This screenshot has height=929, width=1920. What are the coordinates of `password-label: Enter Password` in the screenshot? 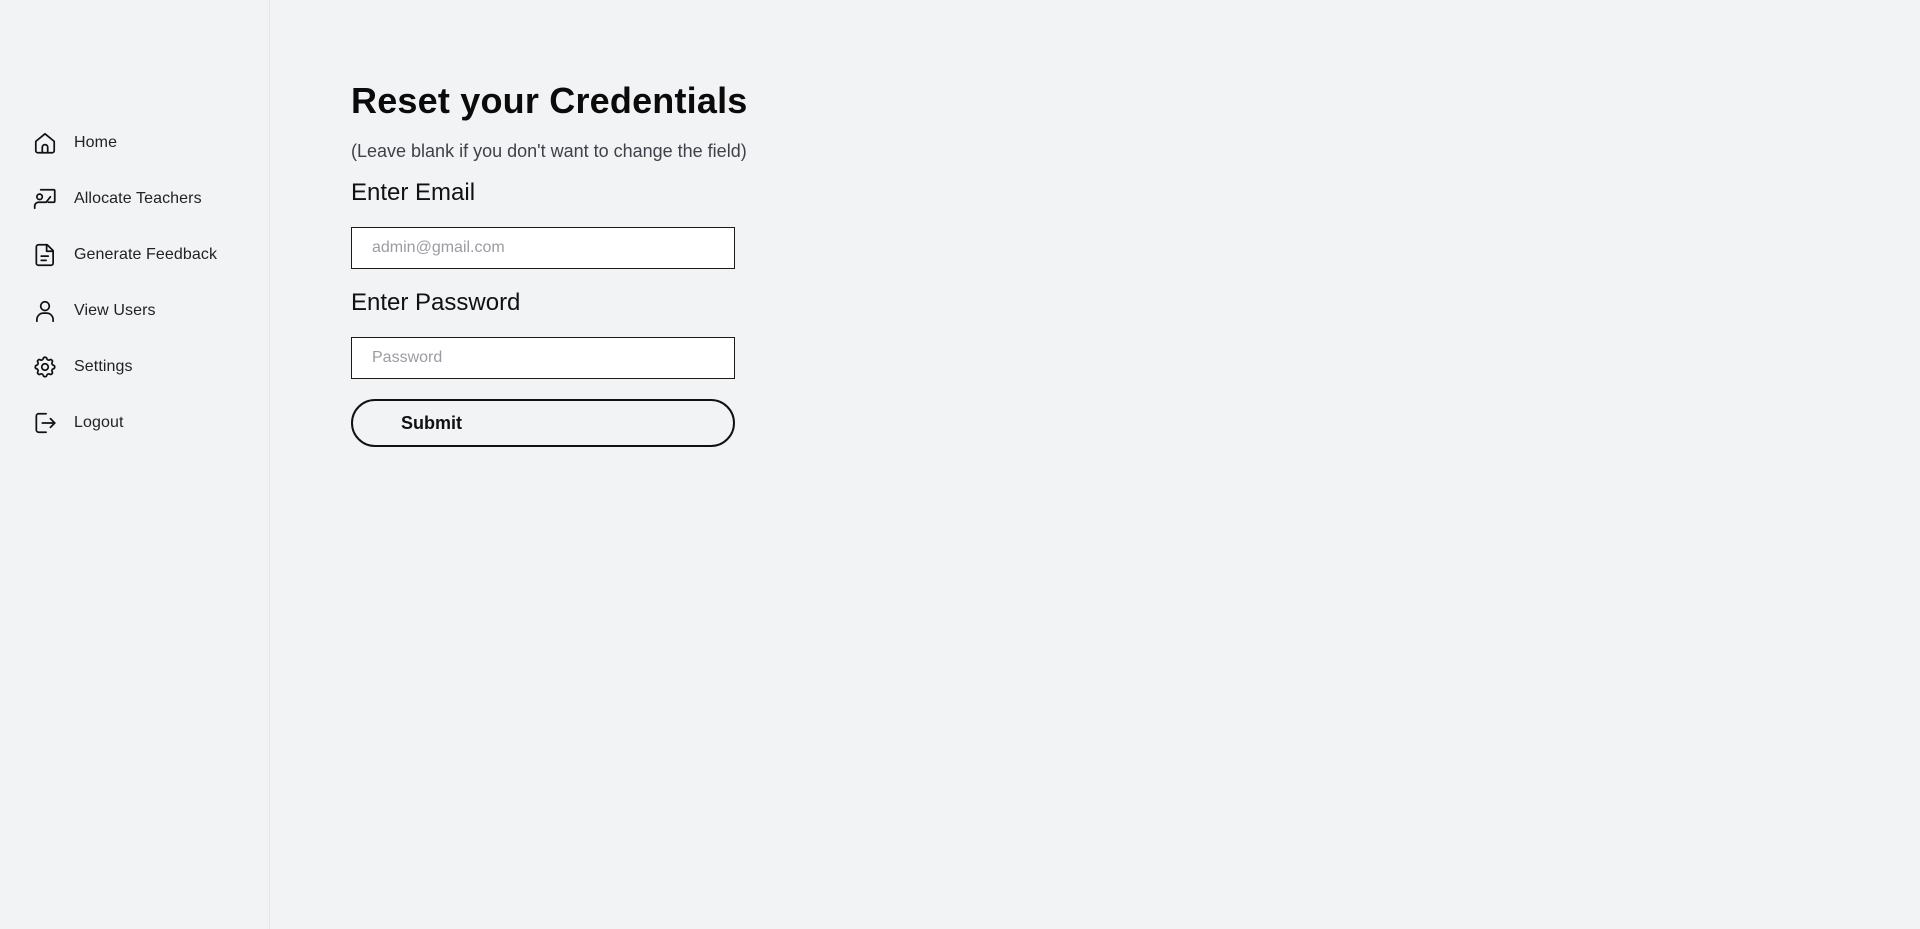 It's located at (436, 302).